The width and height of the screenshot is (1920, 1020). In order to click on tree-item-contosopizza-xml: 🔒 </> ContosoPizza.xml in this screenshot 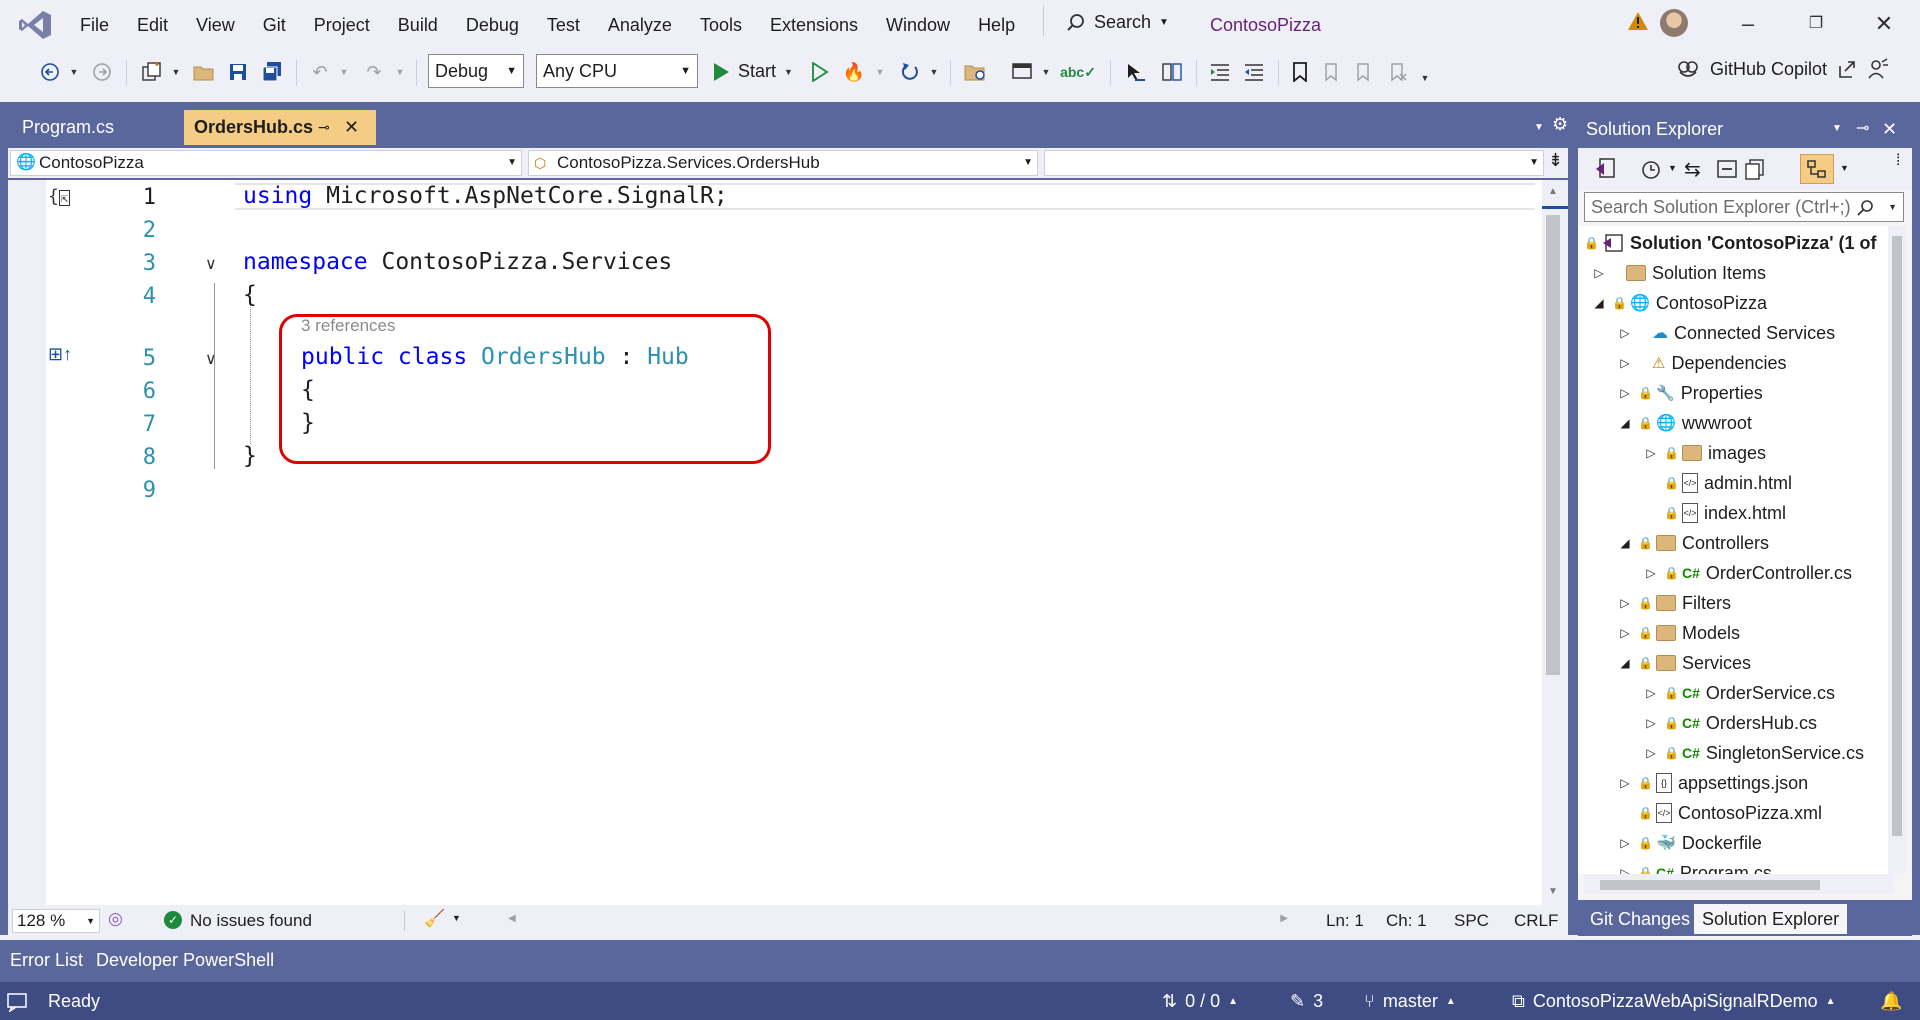, I will do `click(1730, 813)`.